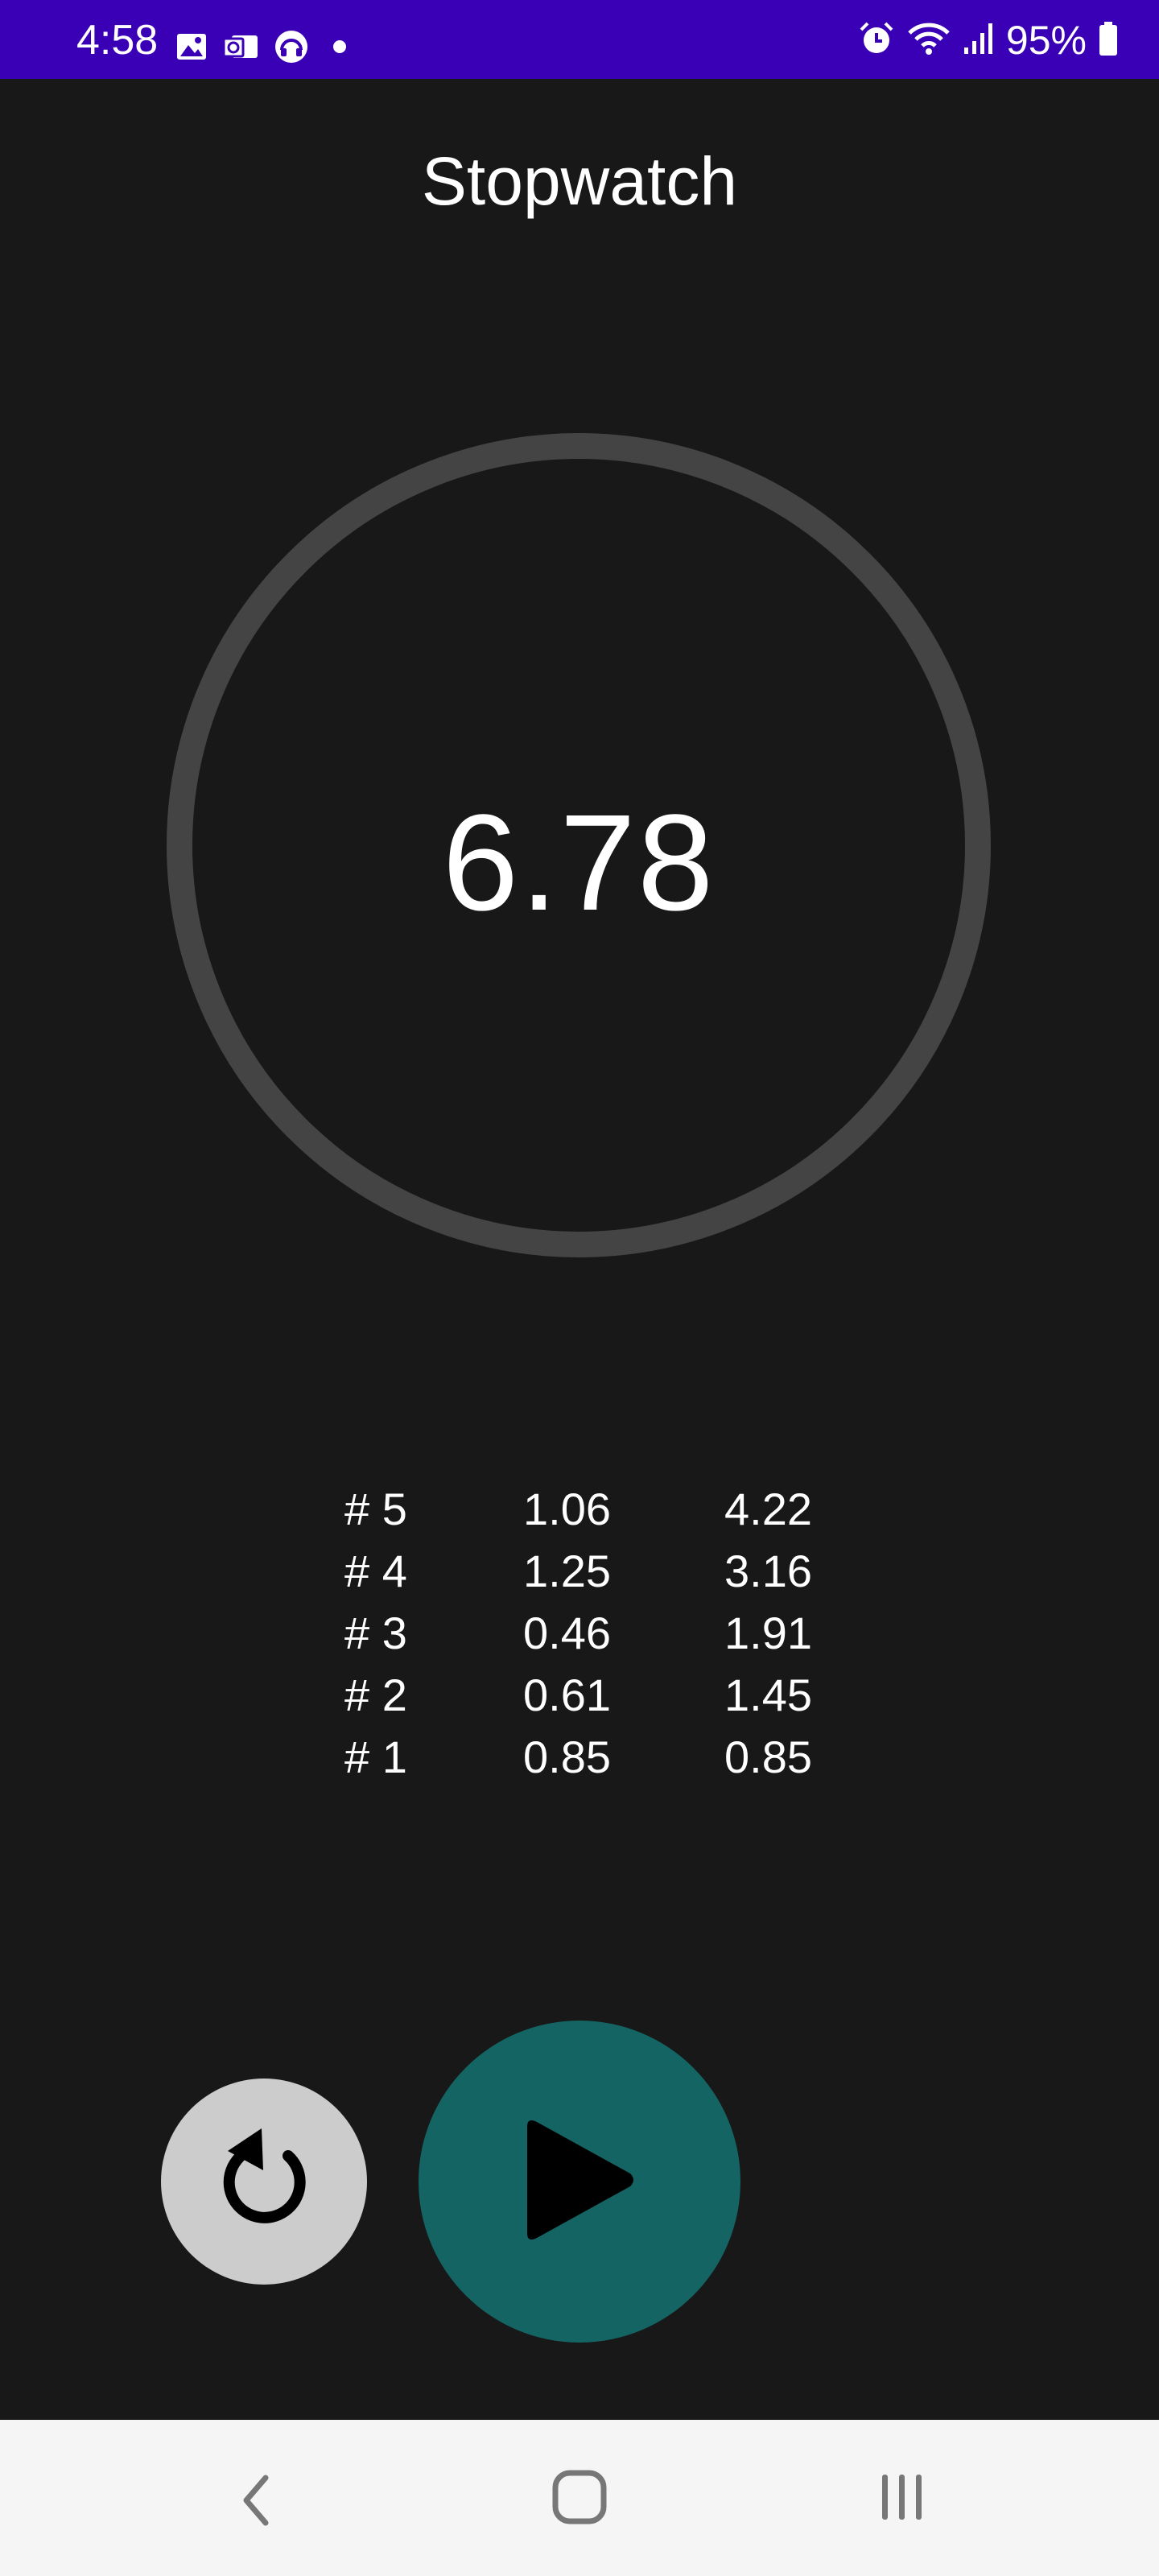  What do you see at coordinates (901, 2497) in the screenshot?
I see `recents-icon` at bounding box center [901, 2497].